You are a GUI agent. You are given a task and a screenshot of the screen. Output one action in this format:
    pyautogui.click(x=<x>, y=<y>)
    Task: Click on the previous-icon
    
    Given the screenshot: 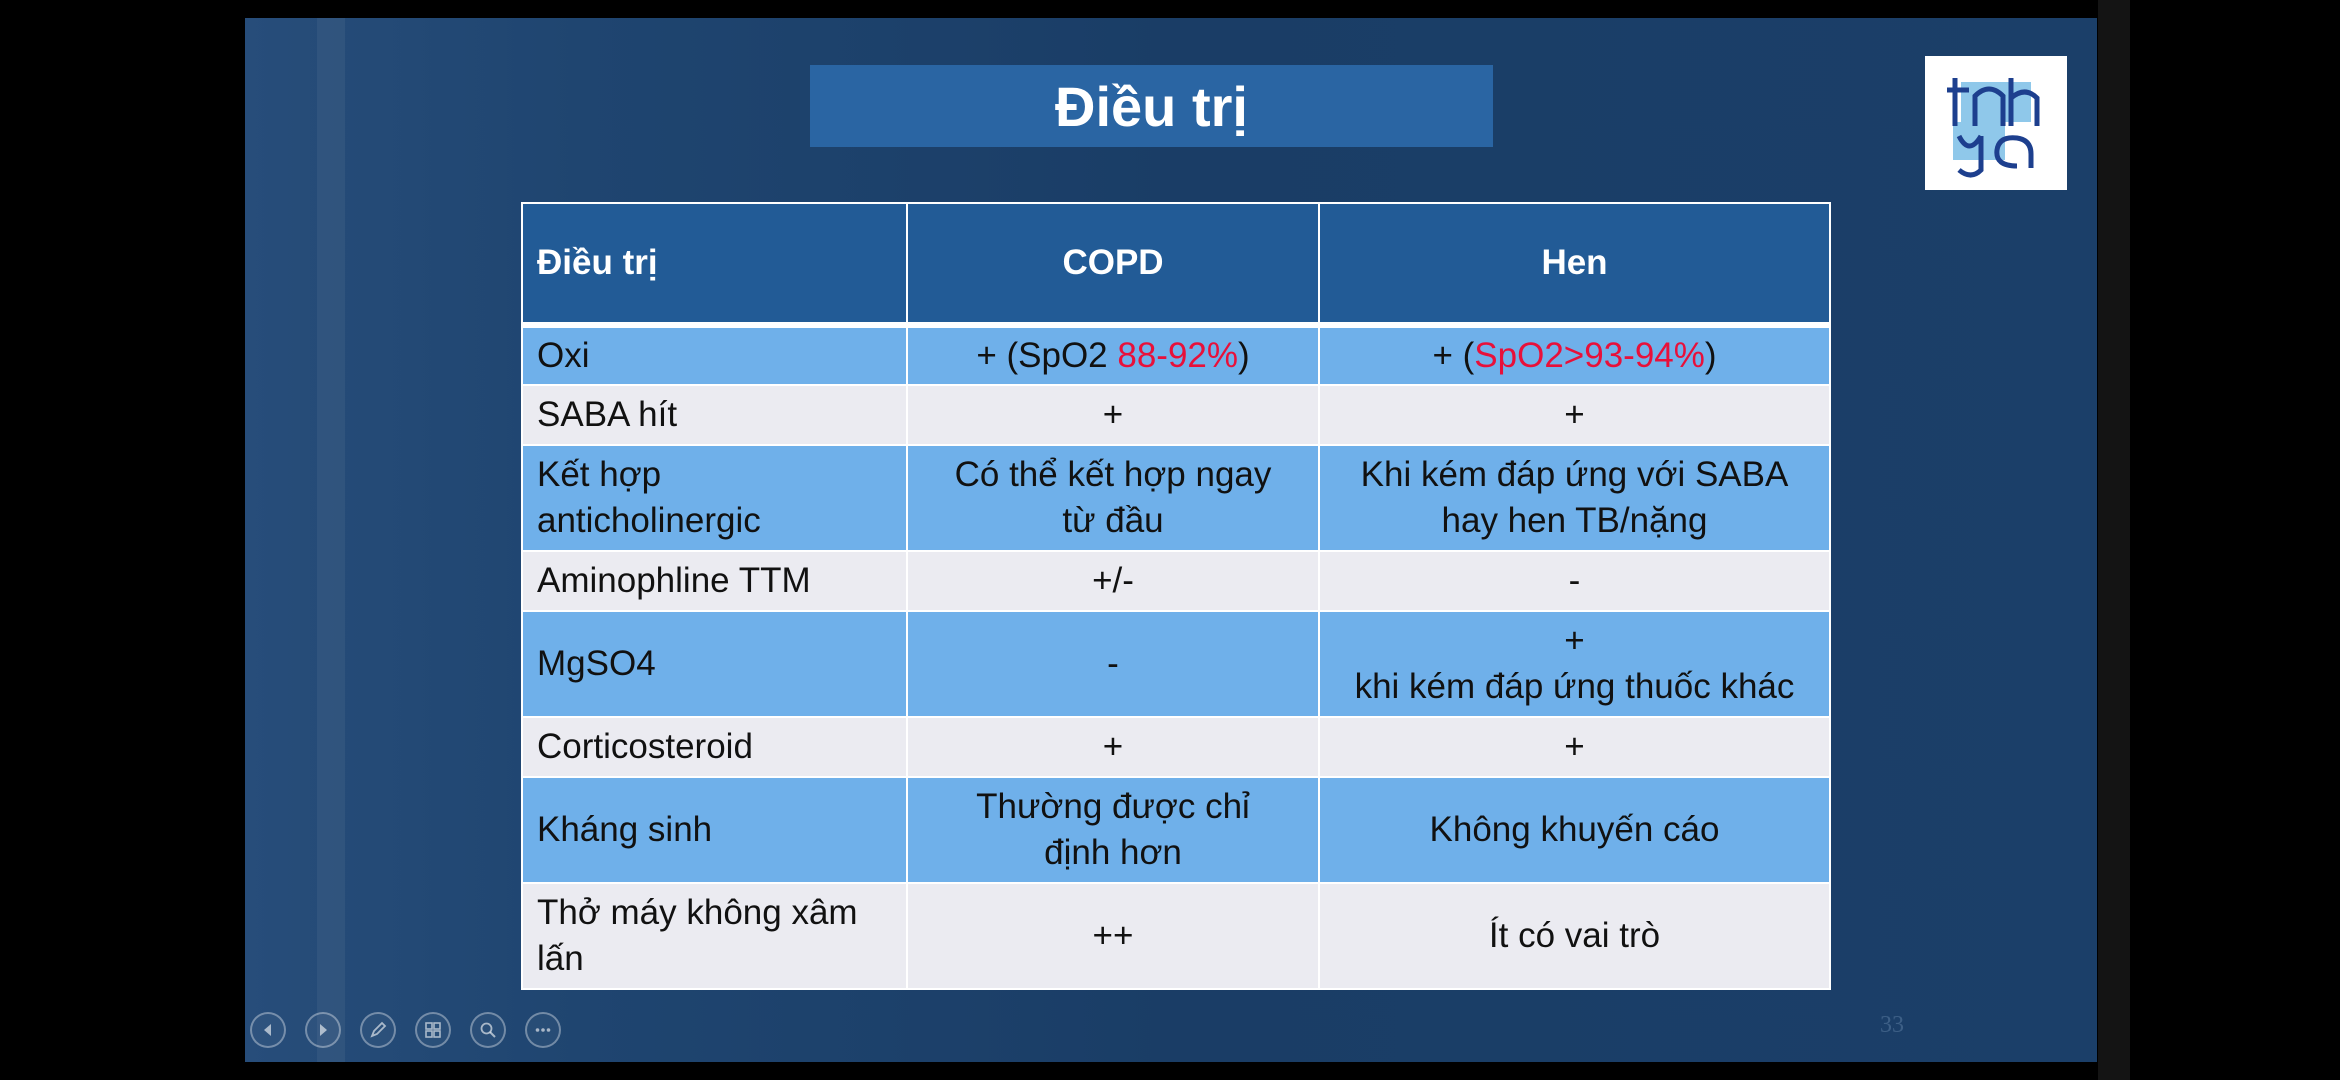 What is the action you would take?
    pyautogui.click(x=267, y=1030)
    